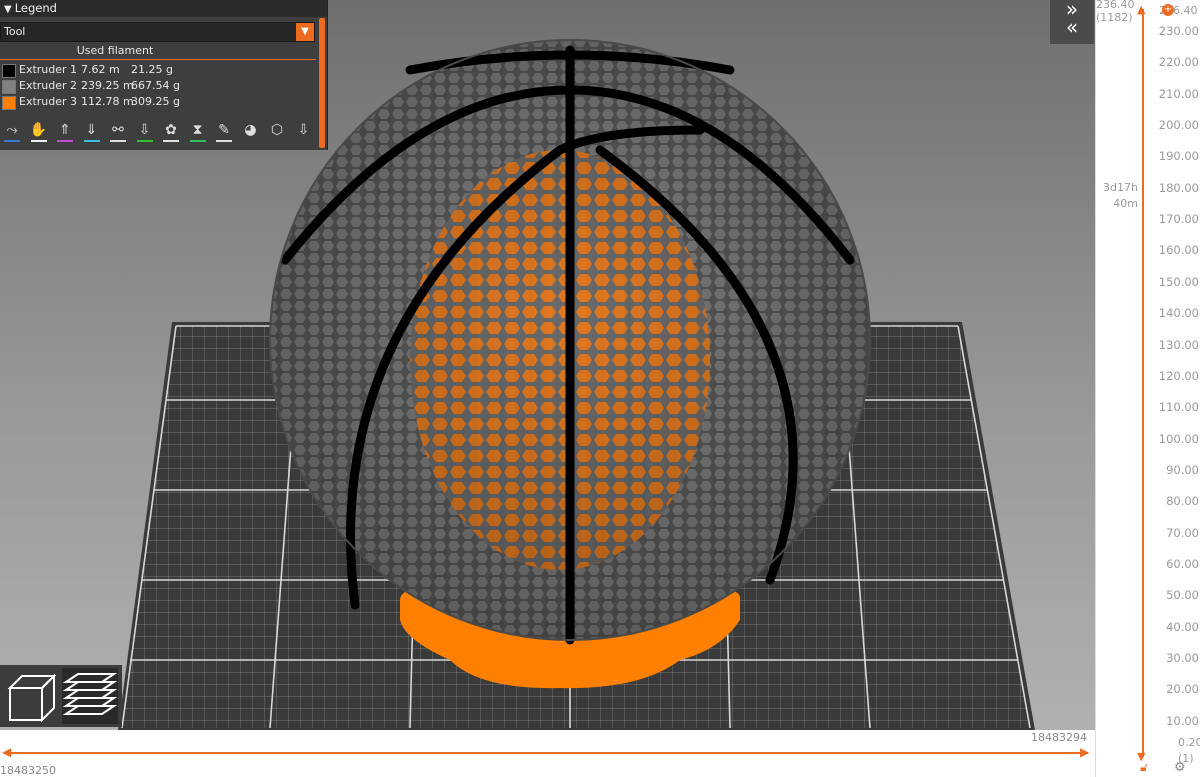  What do you see at coordinates (1178, 313) in the screenshot?
I see `vslider-tick-label: 140.00` at bounding box center [1178, 313].